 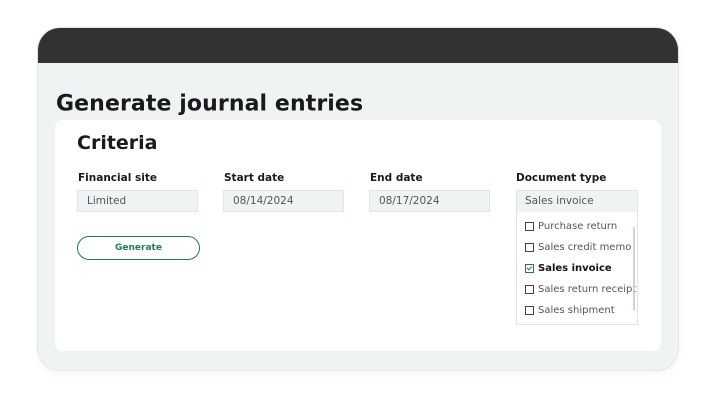 I want to click on option-label: Purchase return, so click(x=578, y=226).